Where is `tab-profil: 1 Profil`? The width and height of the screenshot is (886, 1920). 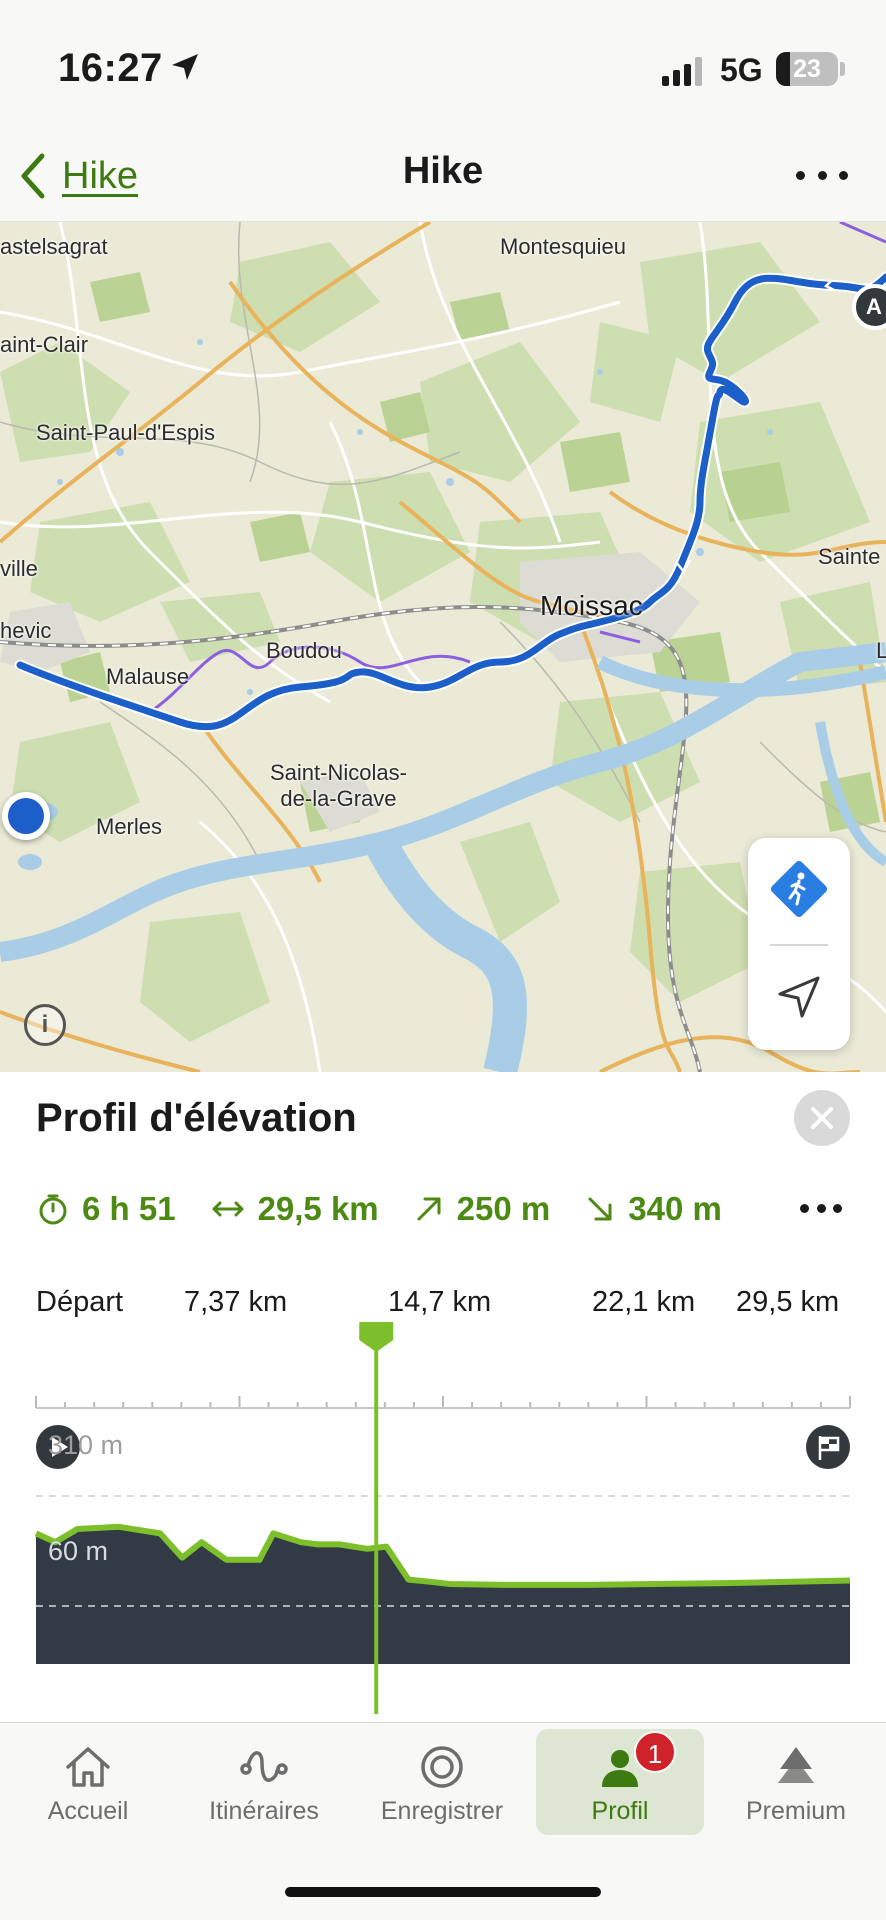 tab-profil: 1 Profil is located at coordinates (620, 1782).